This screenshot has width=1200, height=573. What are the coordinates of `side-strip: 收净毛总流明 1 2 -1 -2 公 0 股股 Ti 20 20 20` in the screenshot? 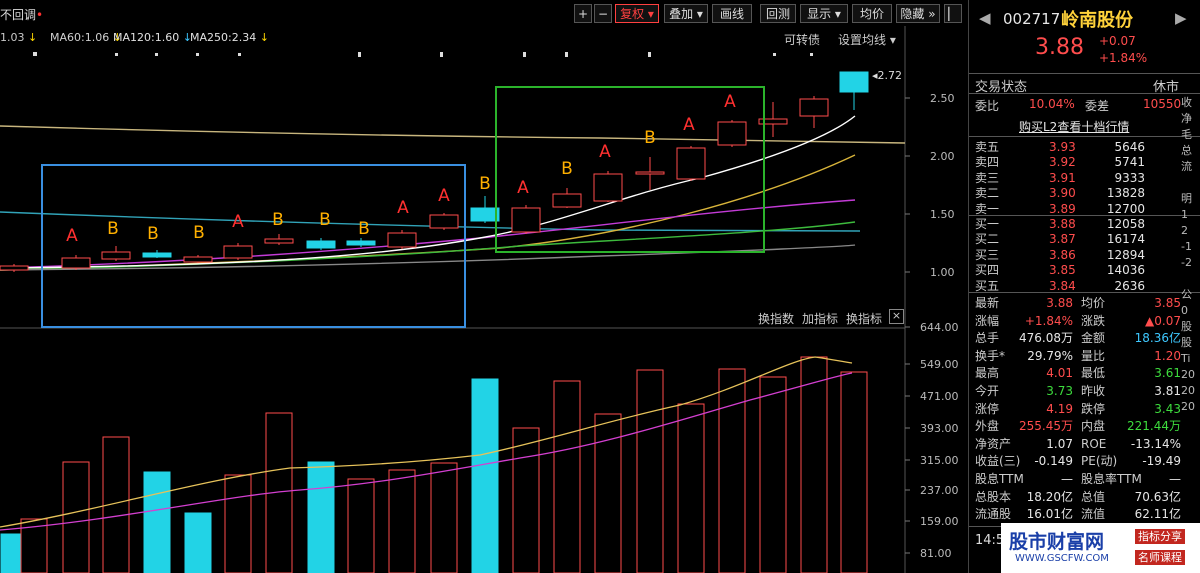 It's located at (1188, 254).